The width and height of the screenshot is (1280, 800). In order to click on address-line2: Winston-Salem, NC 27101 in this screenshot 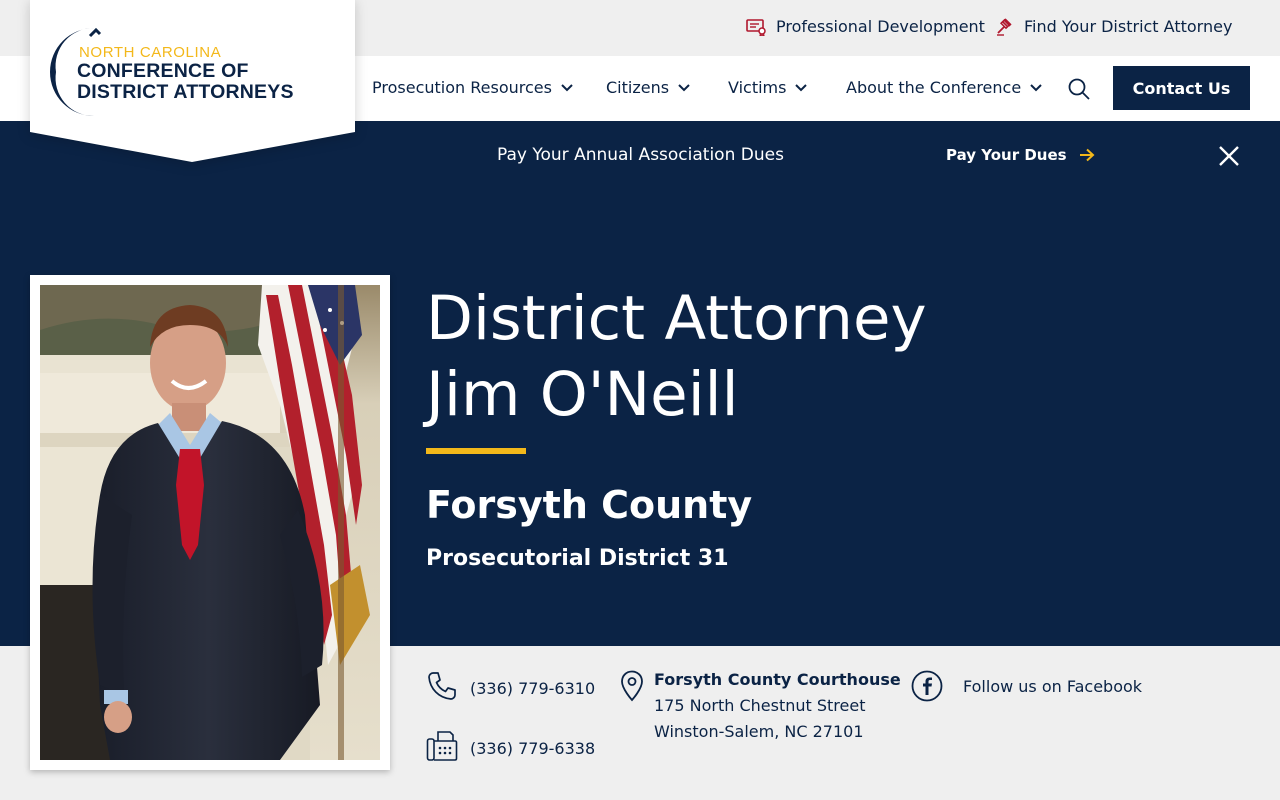, I will do `click(759, 731)`.